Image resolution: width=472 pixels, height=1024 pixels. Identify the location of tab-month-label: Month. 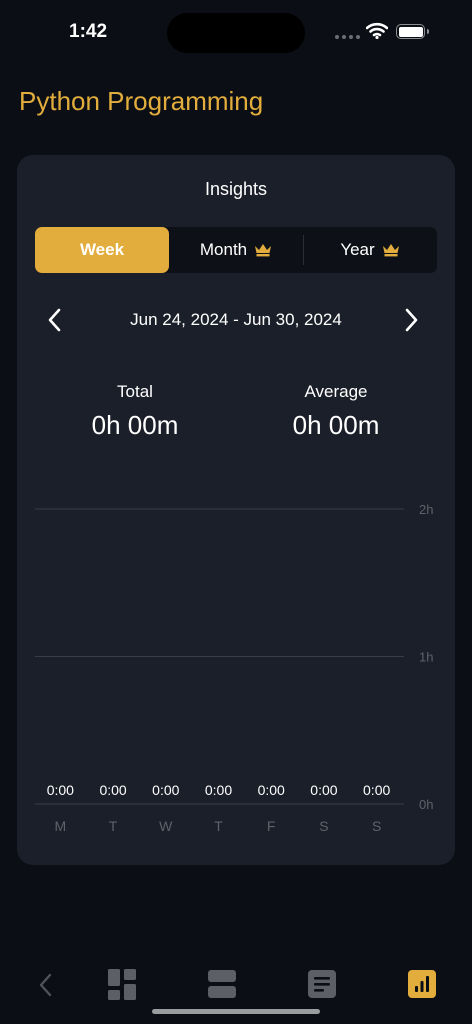
(223, 249).